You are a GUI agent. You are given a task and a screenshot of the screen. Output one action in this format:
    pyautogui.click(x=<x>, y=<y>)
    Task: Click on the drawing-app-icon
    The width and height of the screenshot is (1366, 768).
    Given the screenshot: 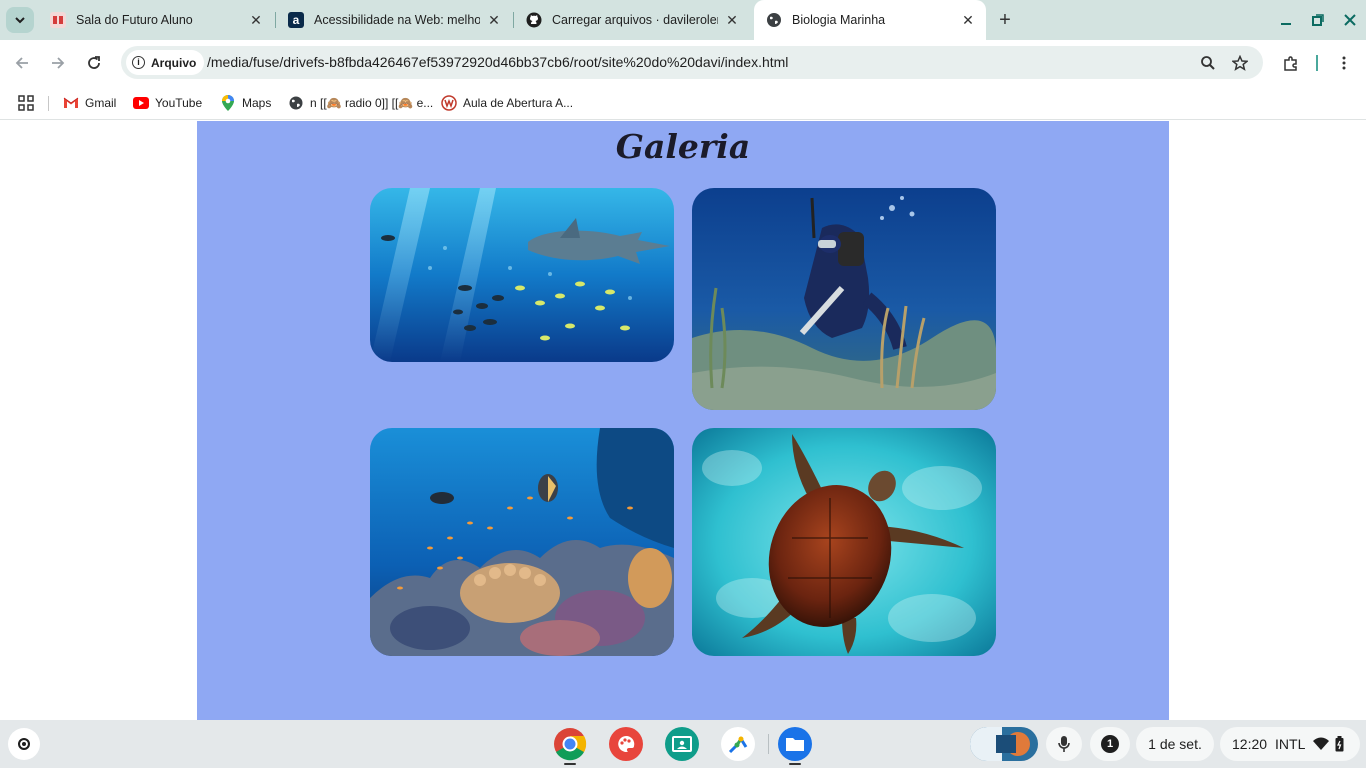 What is the action you would take?
    pyautogui.click(x=738, y=745)
    